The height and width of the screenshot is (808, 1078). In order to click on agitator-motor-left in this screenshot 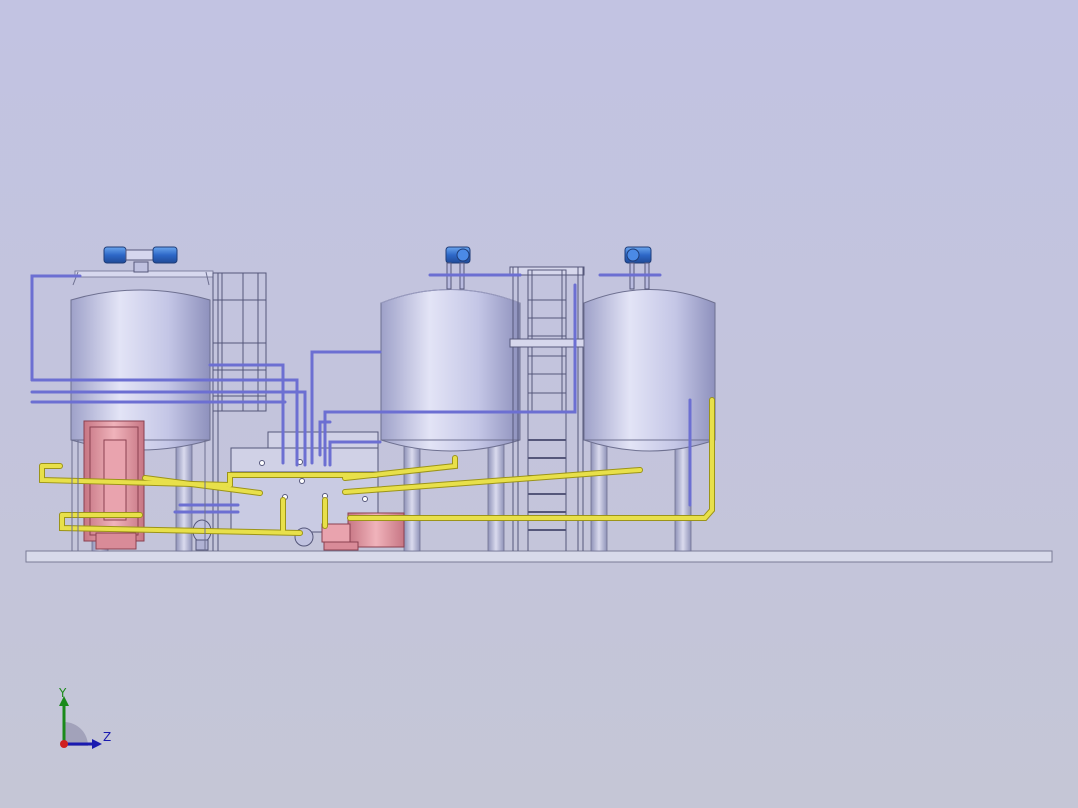, I will do `click(140, 259)`.